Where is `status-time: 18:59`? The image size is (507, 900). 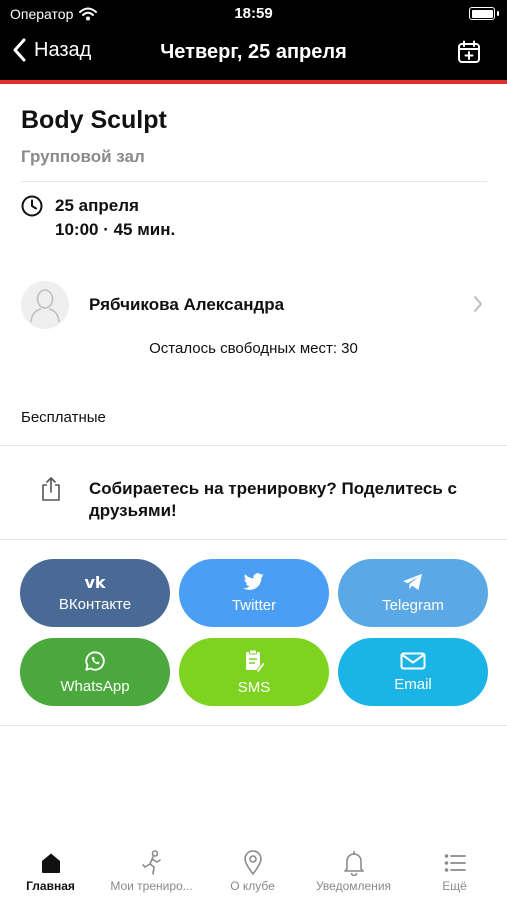
status-time: 18:59 is located at coordinates (253, 13).